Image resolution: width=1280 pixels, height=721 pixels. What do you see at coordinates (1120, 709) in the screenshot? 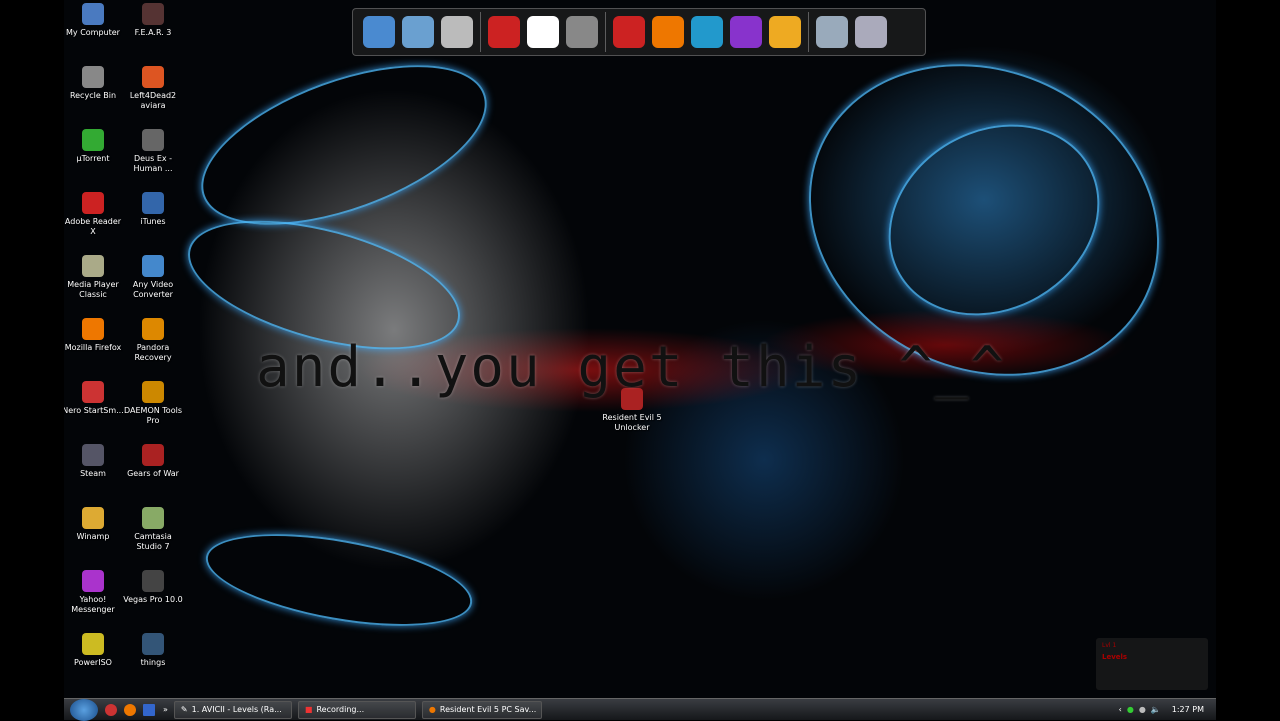
I see `tray-expand-icon: ‹` at bounding box center [1120, 709].